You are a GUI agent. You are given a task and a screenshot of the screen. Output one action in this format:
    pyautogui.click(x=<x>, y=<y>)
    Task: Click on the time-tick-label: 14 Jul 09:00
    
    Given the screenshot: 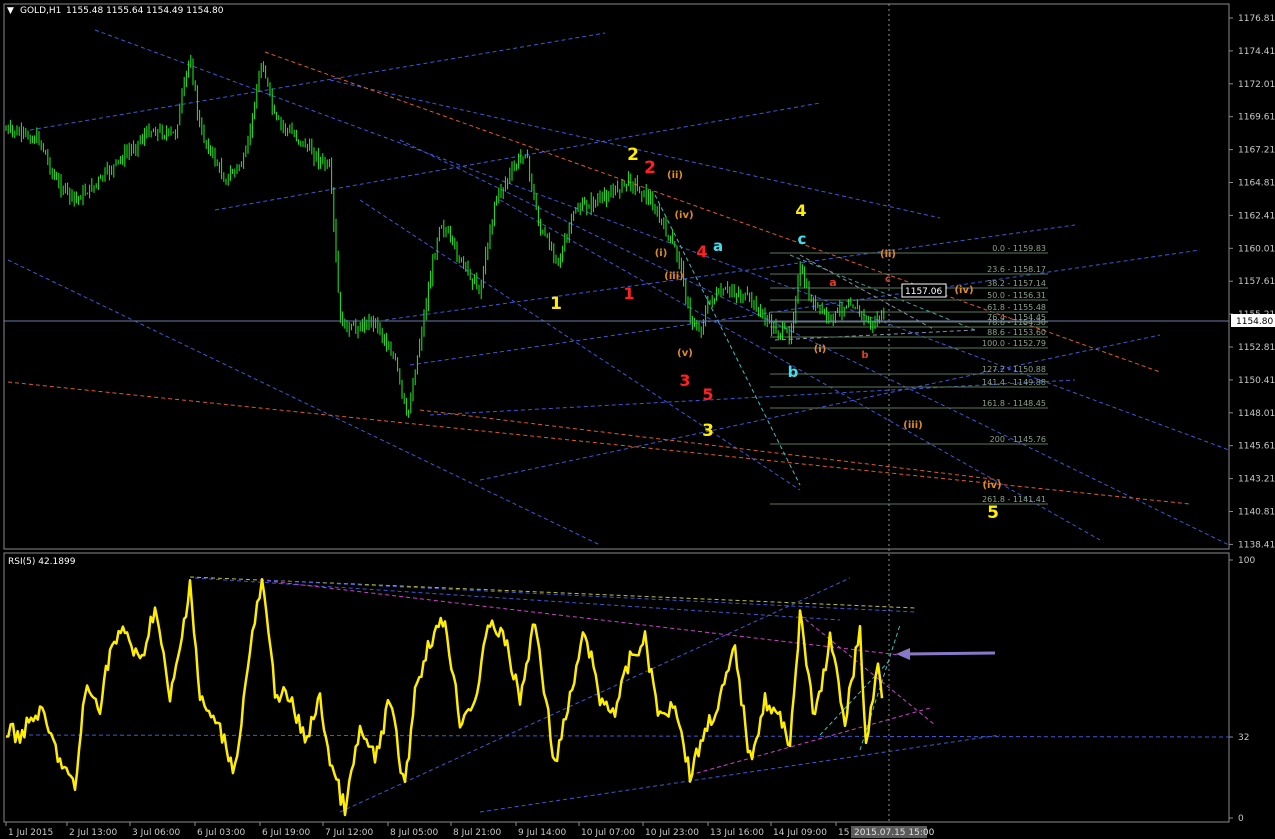 What is the action you would take?
    pyautogui.click(x=800, y=833)
    